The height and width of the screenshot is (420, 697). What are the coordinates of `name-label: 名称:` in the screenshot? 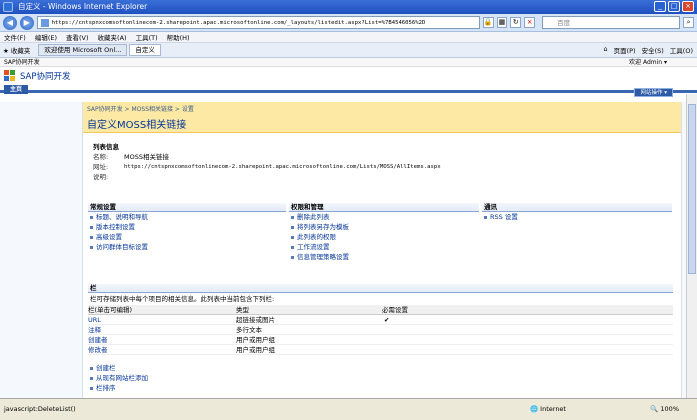 It's located at (101, 157).